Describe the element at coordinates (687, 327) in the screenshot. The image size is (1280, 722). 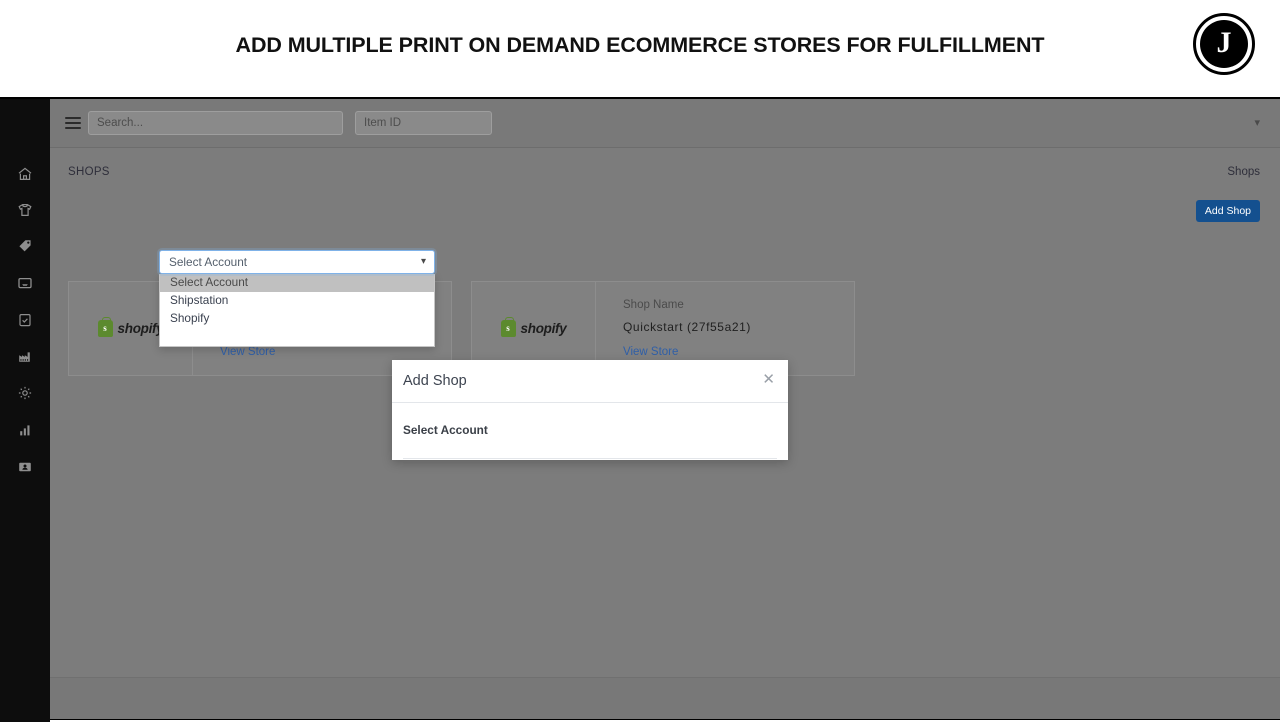
I see `shop-name-value: Quickstart (27f55a21)` at that location.